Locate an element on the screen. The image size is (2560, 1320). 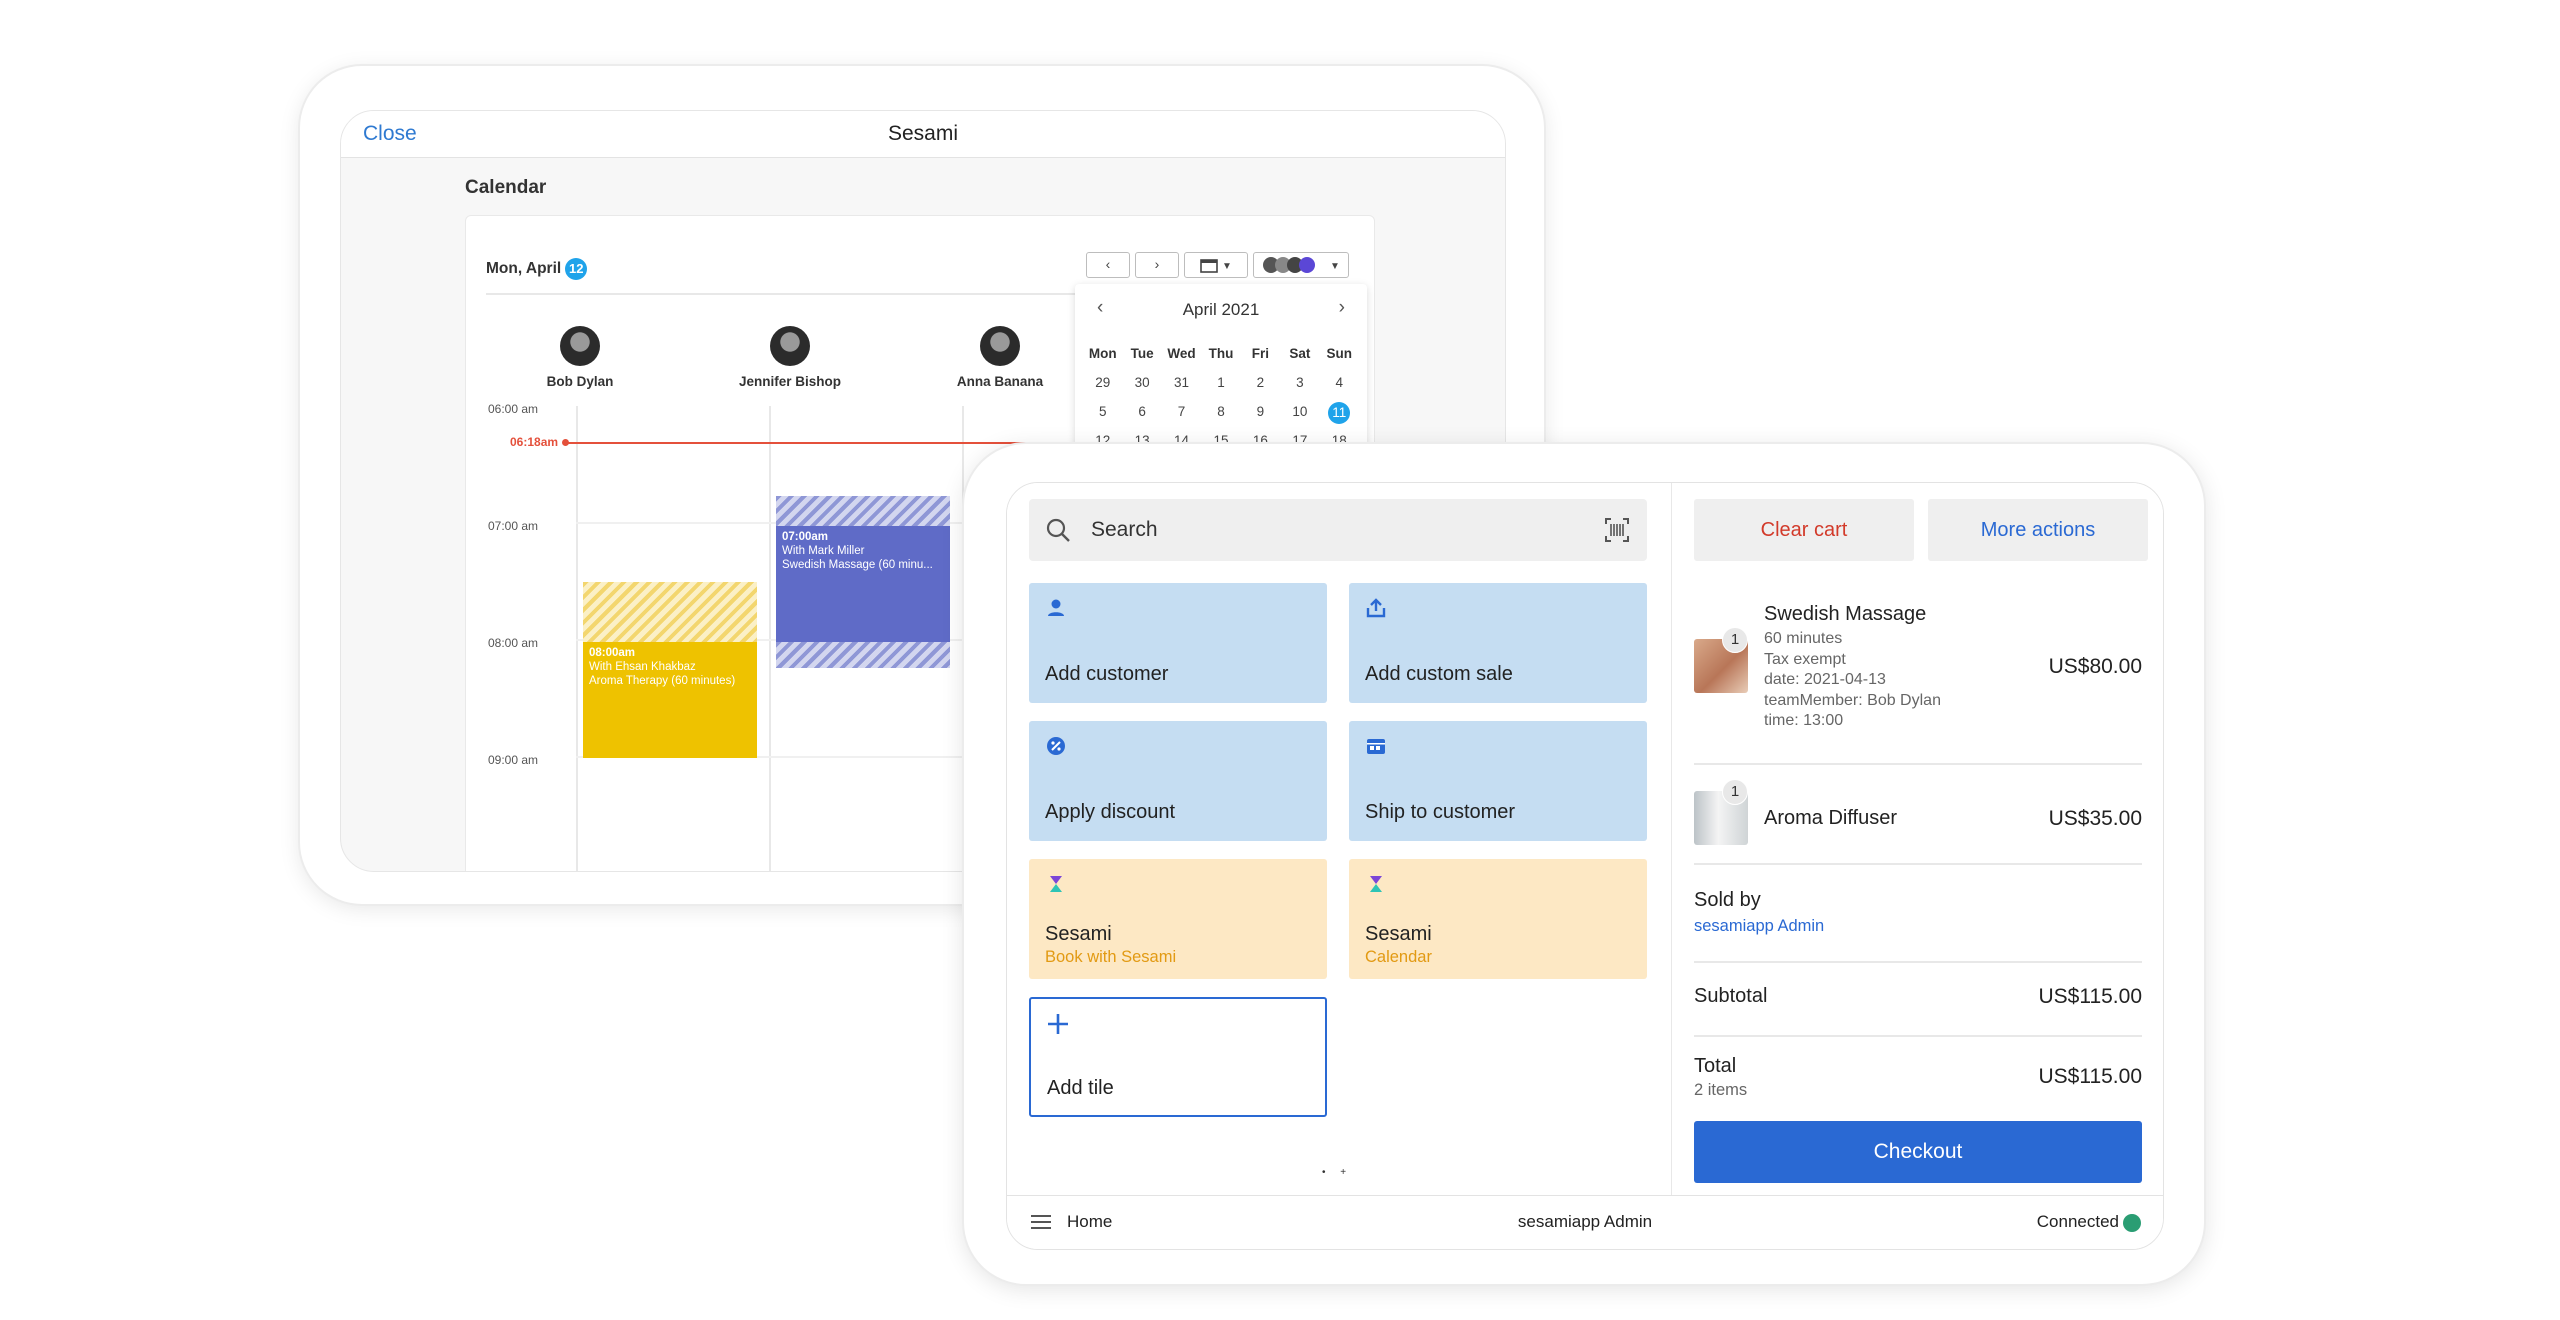
total-label: Total is located at coordinates (1715, 1066).